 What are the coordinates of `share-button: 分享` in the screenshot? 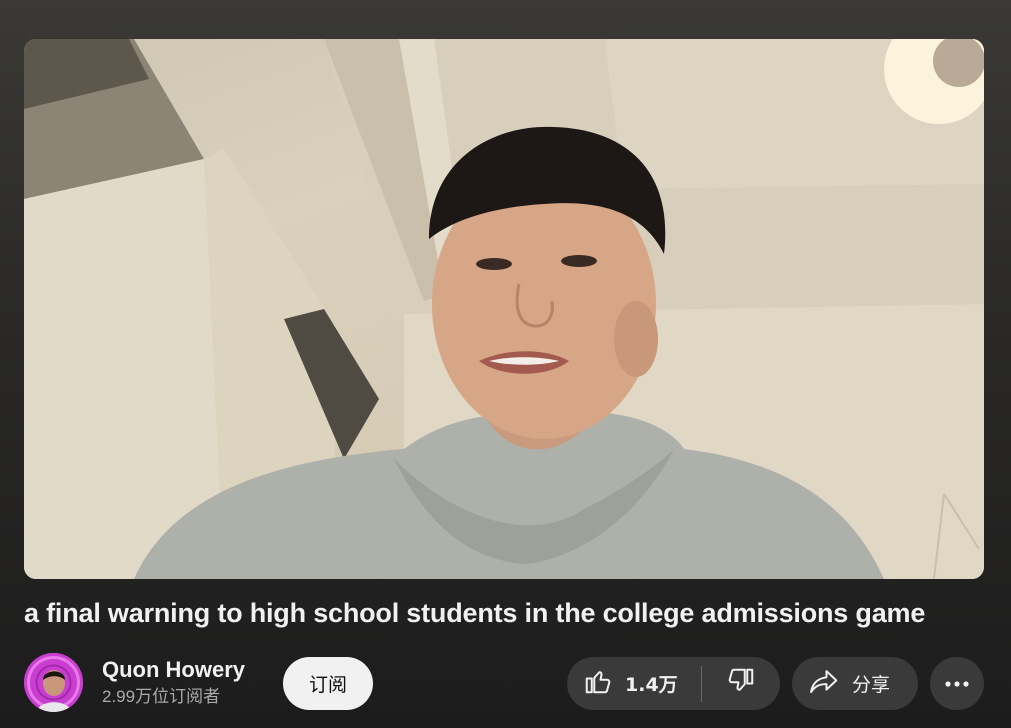 It's located at (855, 683).